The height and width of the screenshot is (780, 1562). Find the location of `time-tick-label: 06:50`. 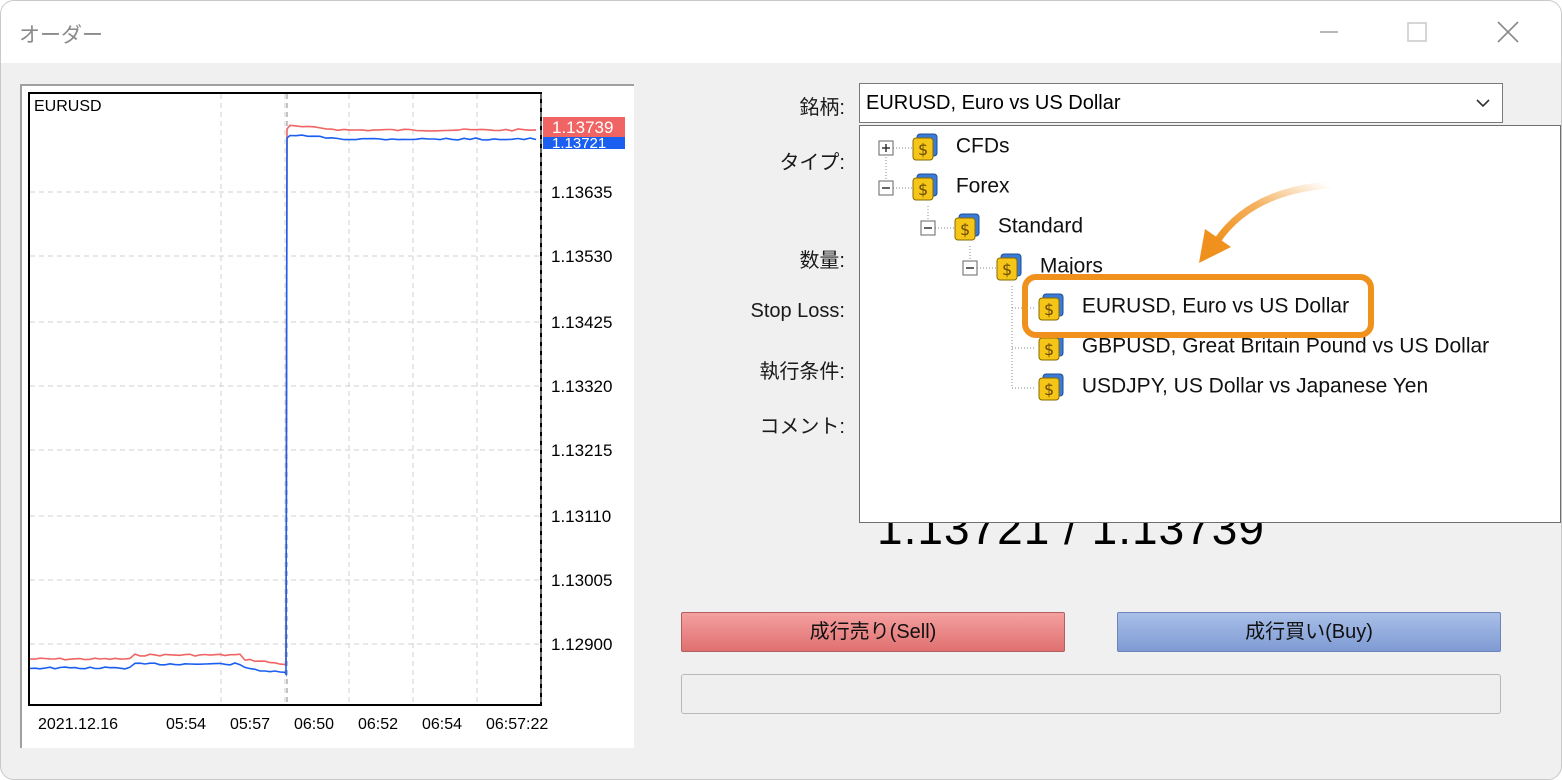

time-tick-label: 06:50 is located at coordinates (314, 724).